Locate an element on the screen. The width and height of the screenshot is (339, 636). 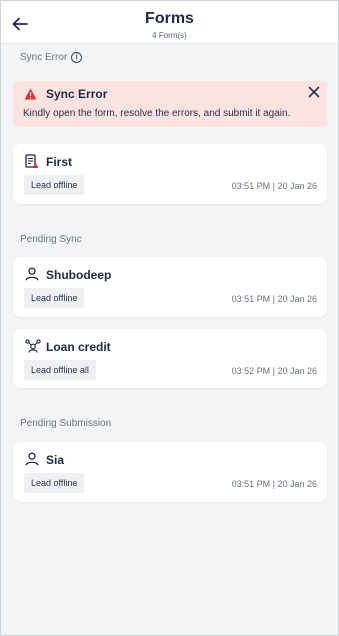
people-network-icon is located at coordinates (33, 346).